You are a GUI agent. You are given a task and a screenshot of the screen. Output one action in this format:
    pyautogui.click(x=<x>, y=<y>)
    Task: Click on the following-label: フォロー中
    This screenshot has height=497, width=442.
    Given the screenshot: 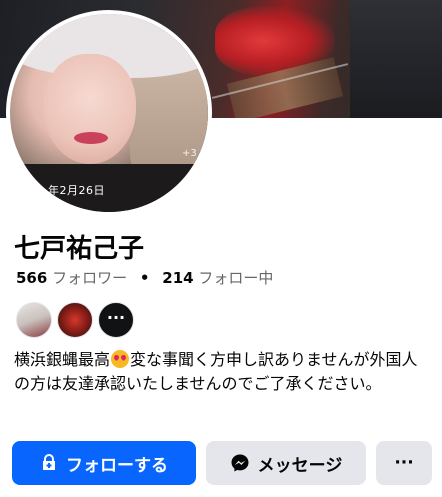 What is the action you would take?
    pyautogui.click(x=236, y=278)
    